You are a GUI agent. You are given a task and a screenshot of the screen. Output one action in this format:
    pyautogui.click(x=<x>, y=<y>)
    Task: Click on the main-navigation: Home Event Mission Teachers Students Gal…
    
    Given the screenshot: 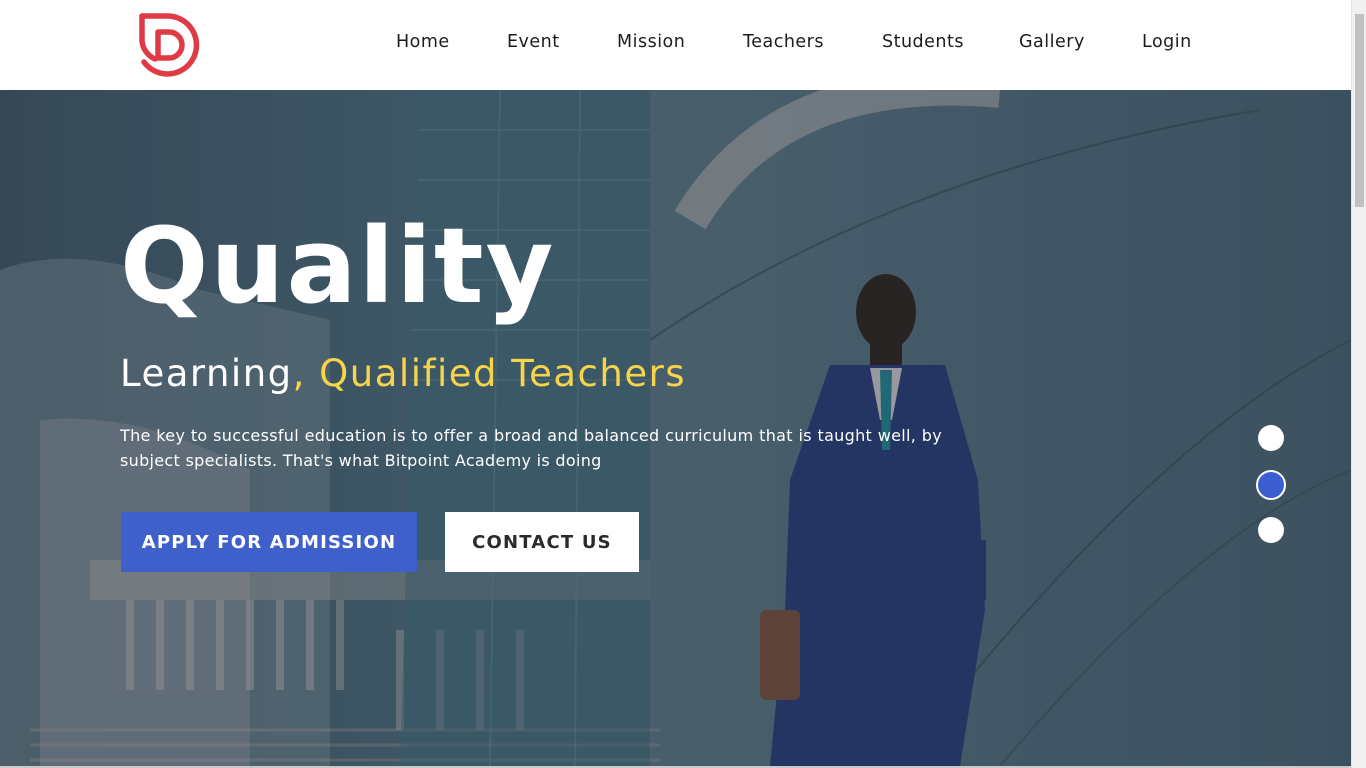 What is the action you would take?
    pyautogui.click(x=675, y=45)
    